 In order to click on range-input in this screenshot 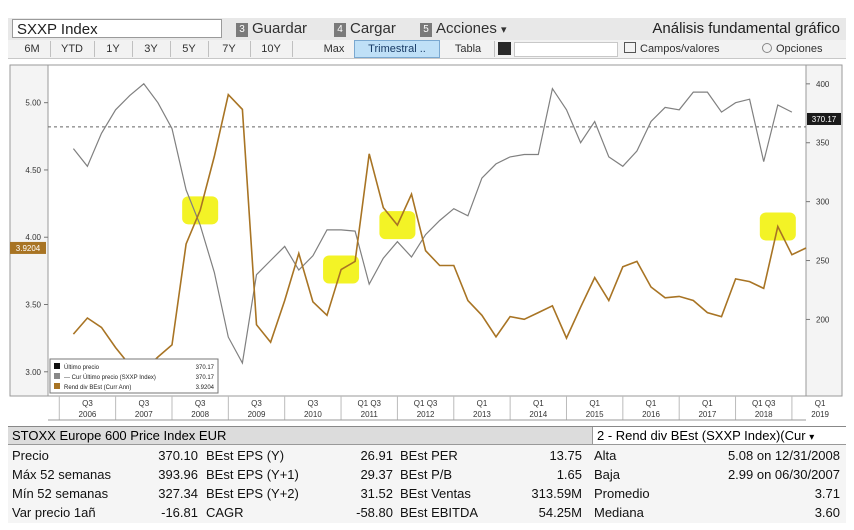, I will do `click(566, 49)`.